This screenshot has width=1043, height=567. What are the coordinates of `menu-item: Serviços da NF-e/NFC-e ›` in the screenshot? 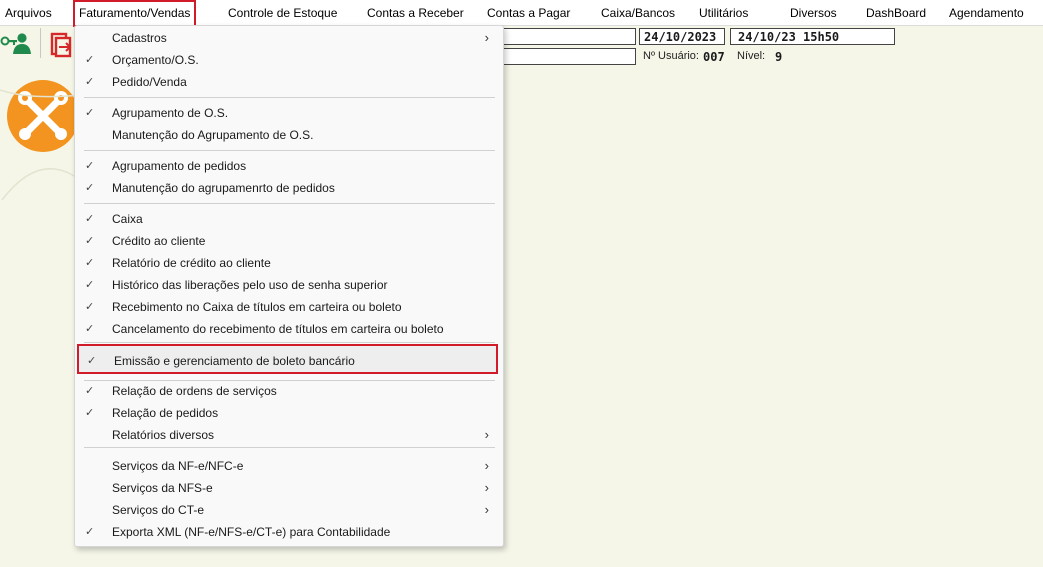 It's located at (289, 466).